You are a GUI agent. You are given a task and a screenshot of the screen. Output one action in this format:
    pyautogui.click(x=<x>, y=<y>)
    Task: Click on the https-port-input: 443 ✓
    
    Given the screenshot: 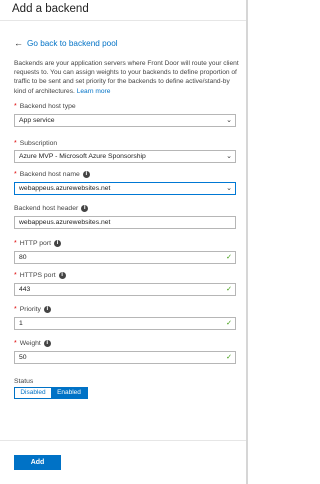 What is the action you would take?
    pyautogui.click(x=125, y=289)
    